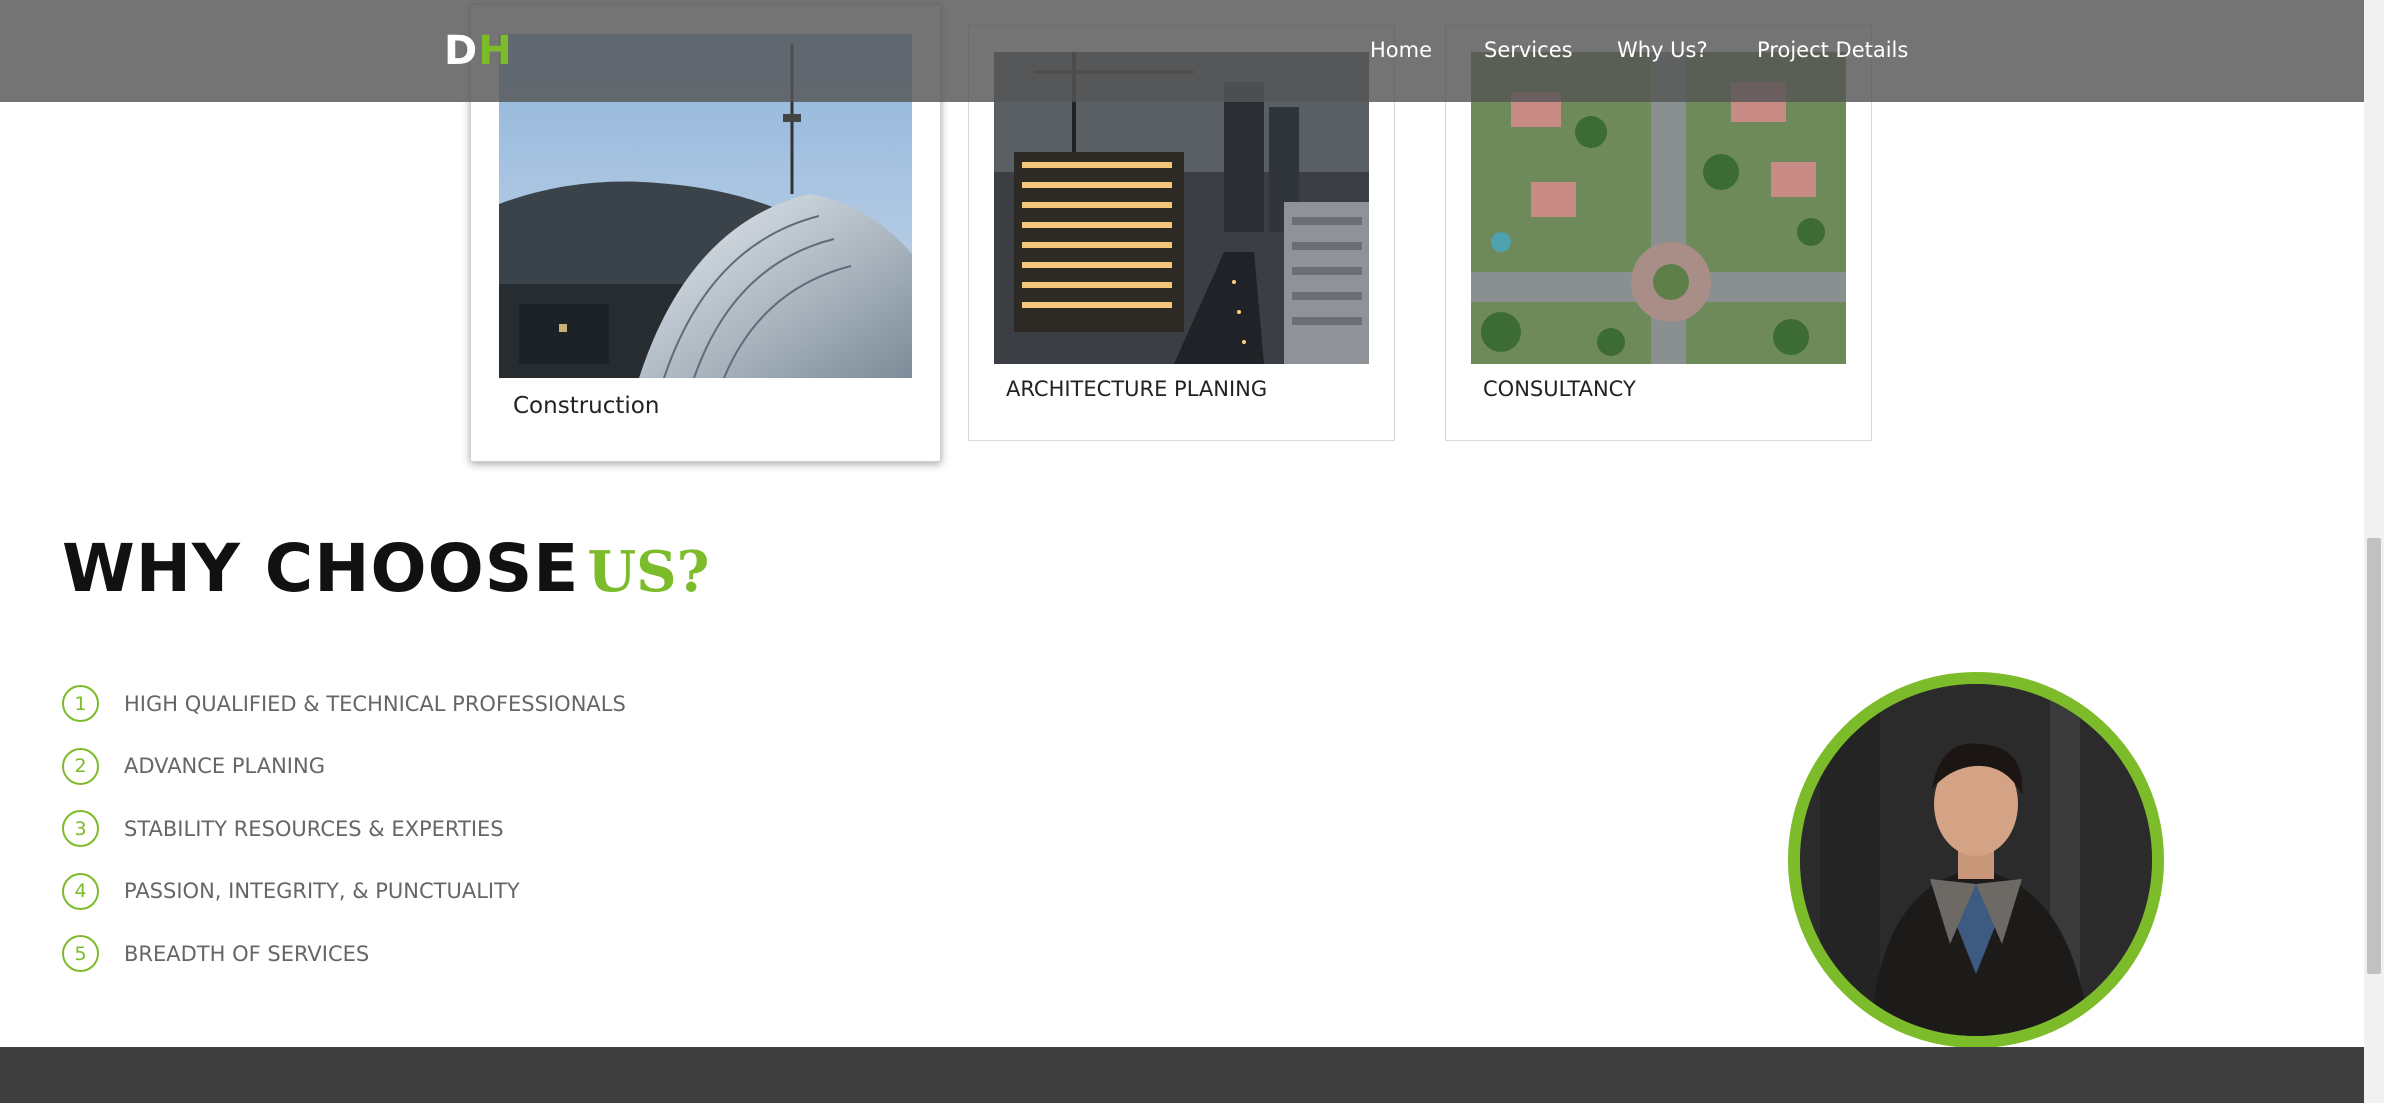 Image resolution: width=2384 pixels, height=1103 pixels. I want to click on why-choose-us-title: WHY CHOOSE US?, so click(385, 568).